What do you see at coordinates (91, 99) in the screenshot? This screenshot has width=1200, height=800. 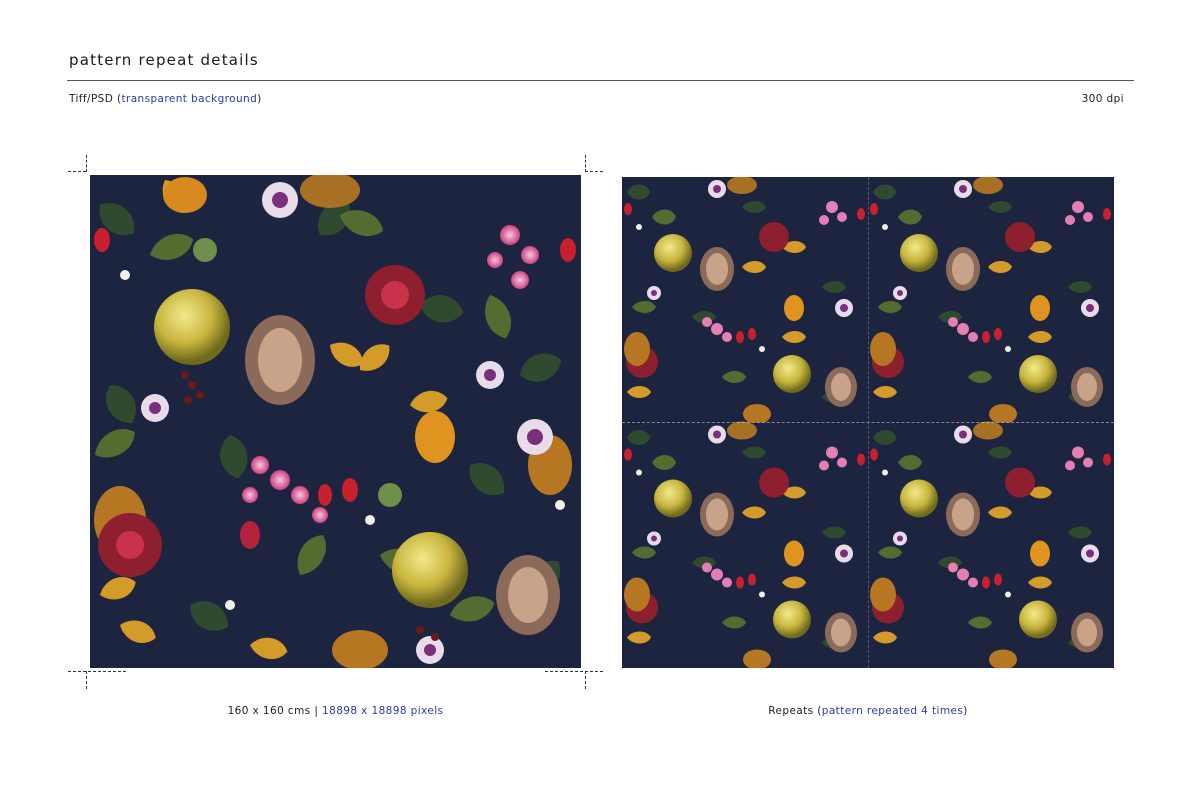 I see `format-label: Tiff/PSD` at bounding box center [91, 99].